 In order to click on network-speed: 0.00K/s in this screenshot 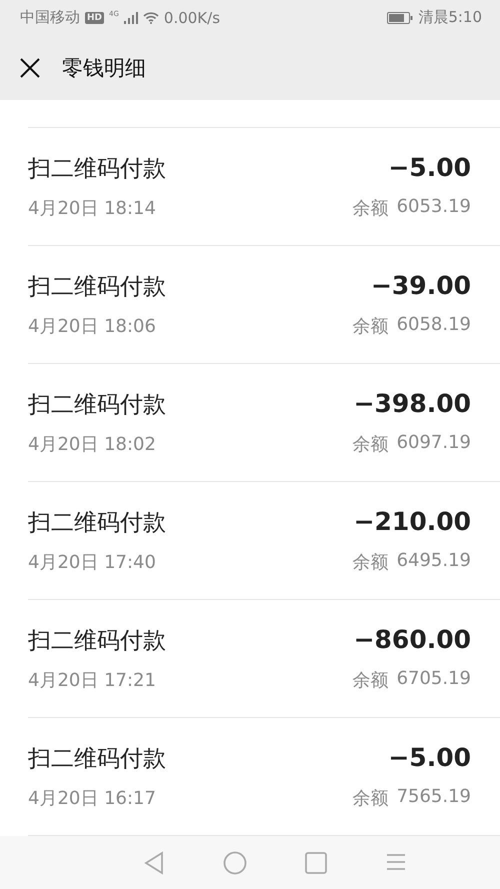, I will do `click(192, 17)`.